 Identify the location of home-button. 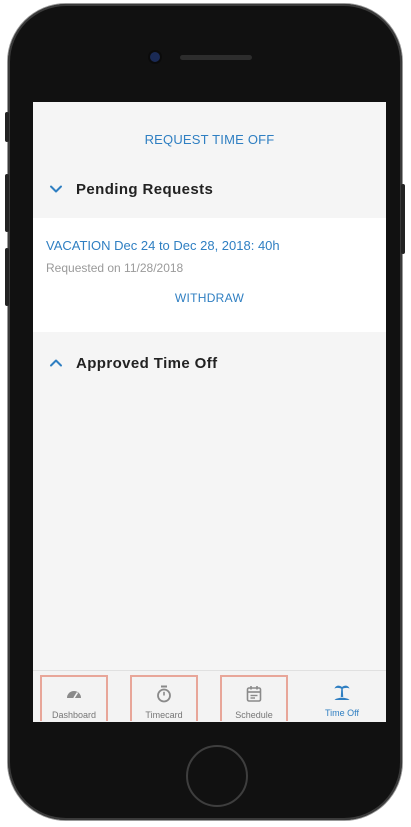
(217, 776).